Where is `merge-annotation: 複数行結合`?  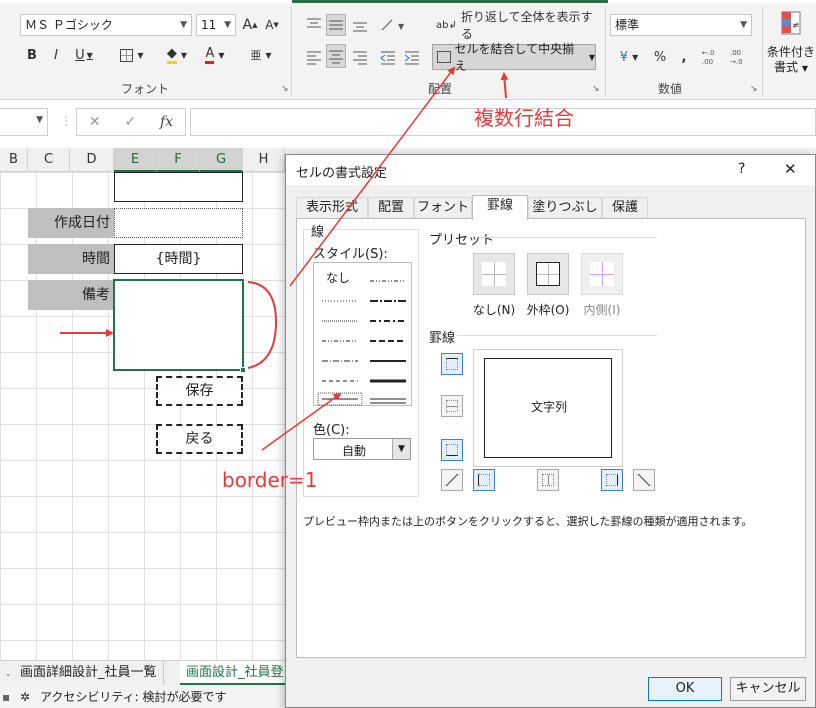 merge-annotation: 複数行結合 is located at coordinates (524, 118).